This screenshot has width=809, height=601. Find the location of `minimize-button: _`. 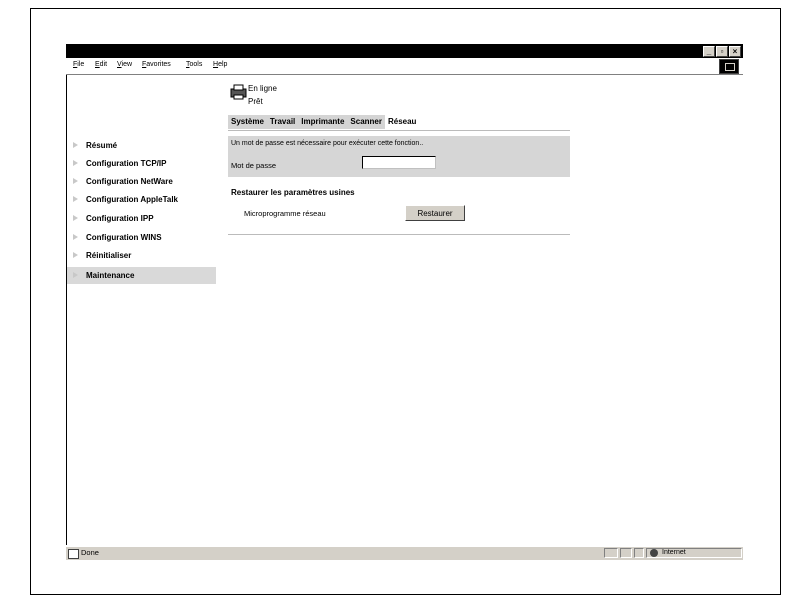

minimize-button: _ is located at coordinates (709, 51).